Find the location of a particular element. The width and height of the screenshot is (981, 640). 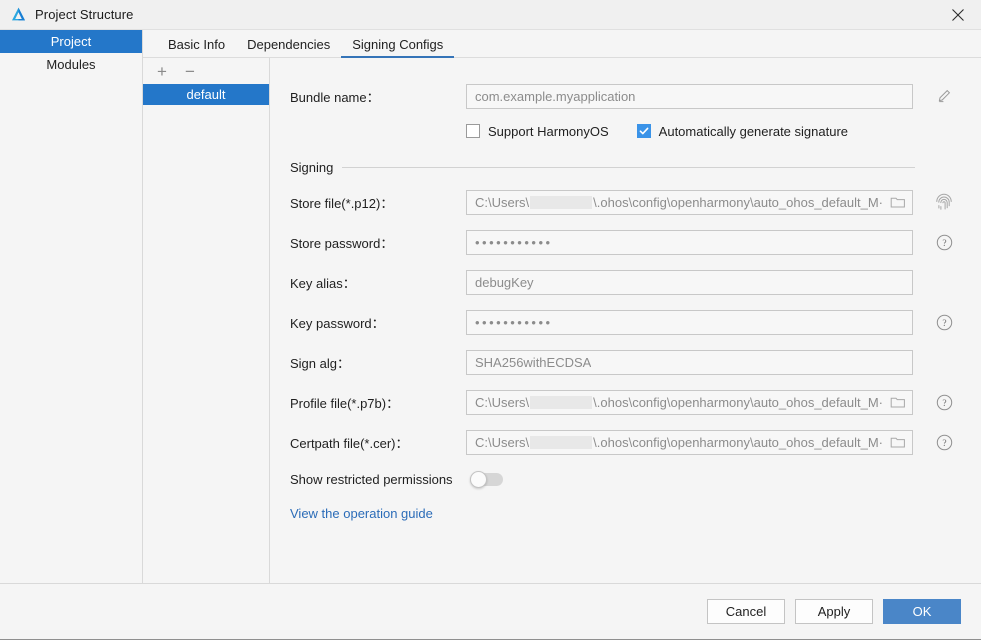

key-password-row: Key password： ••••••••••• ? is located at coordinates (625, 322).